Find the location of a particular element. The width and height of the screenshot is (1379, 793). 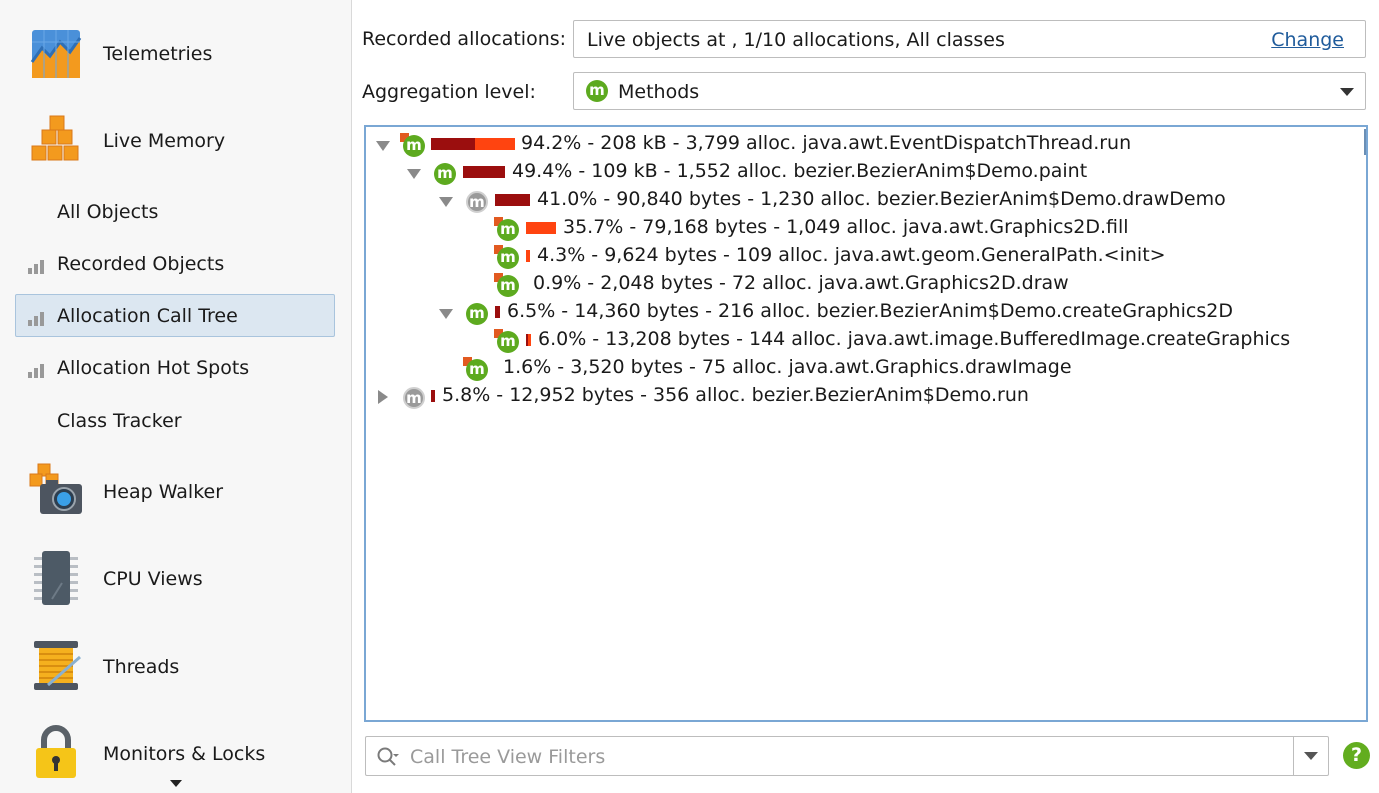

sidebar-item-cpu-views: CPU Views is located at coordinates (175, 579).